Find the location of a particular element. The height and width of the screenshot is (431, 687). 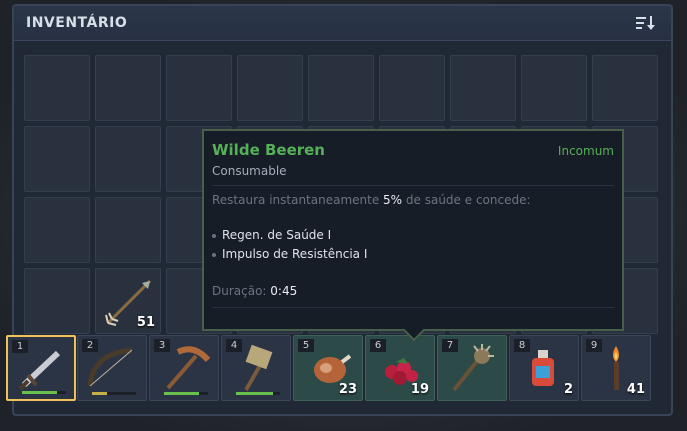

spiked-mace-icon is located at coordinates (473, 368).